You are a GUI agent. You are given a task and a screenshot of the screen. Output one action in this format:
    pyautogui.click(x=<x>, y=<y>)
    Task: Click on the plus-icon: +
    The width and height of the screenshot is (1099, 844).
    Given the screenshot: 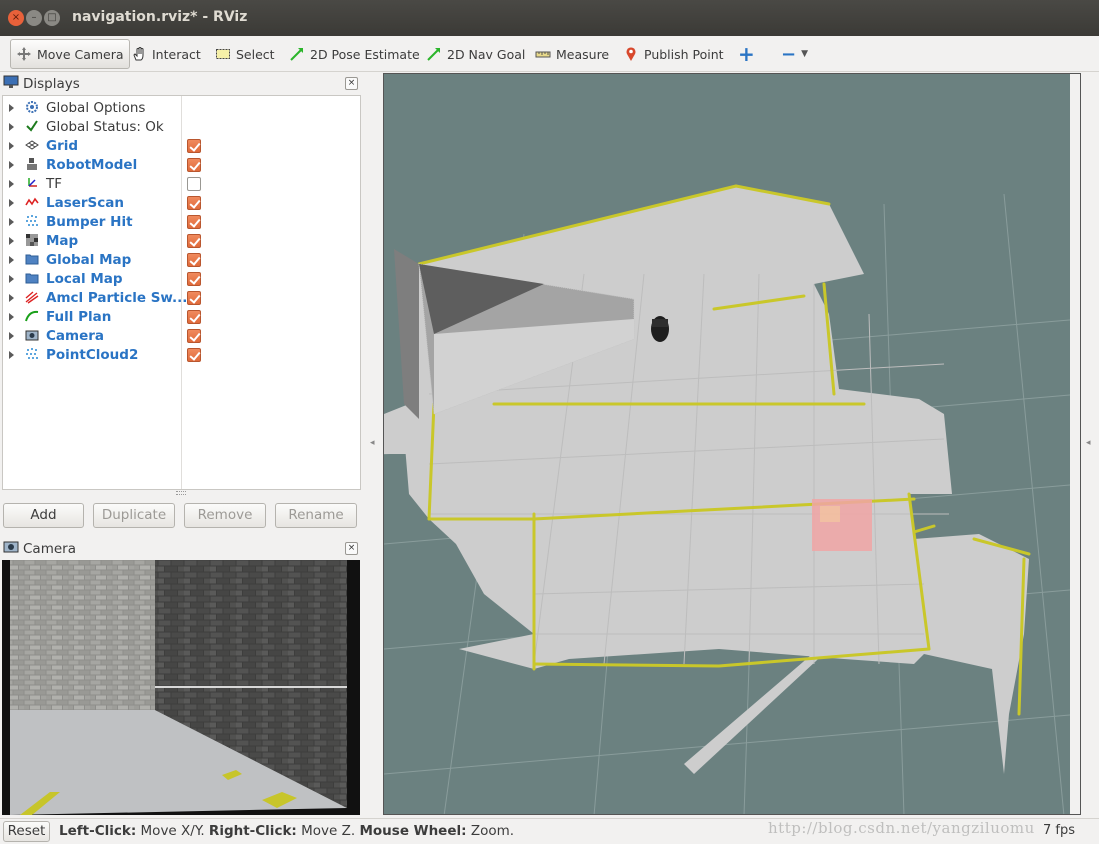 What is the action you would take?
    pyautogui.click(x=746, y=54)
    